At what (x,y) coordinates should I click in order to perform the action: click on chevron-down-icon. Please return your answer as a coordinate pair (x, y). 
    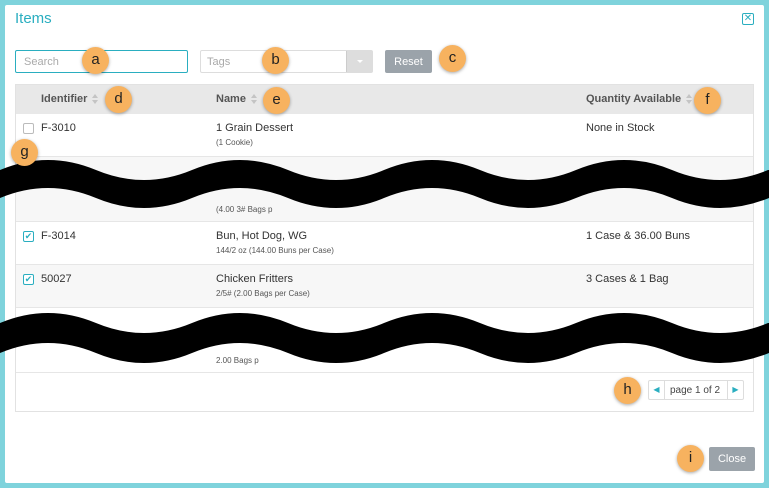
    Looking at the image, I should click on (359, 61).